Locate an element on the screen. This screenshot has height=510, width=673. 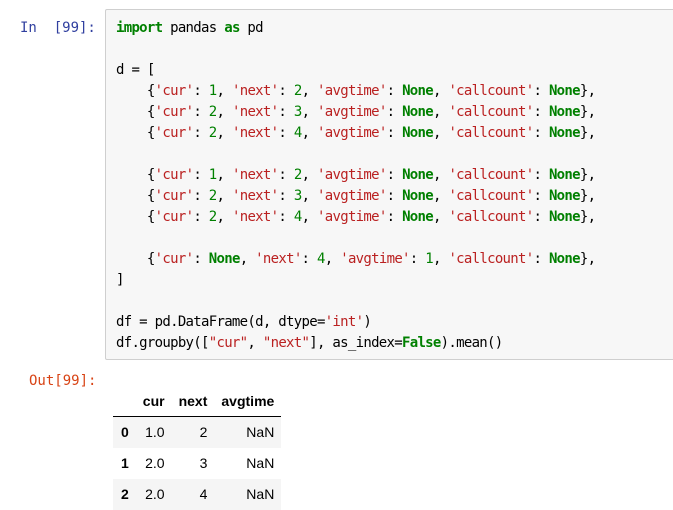
code-line-1: import pandas as pd is located at coordinates (190, 28).